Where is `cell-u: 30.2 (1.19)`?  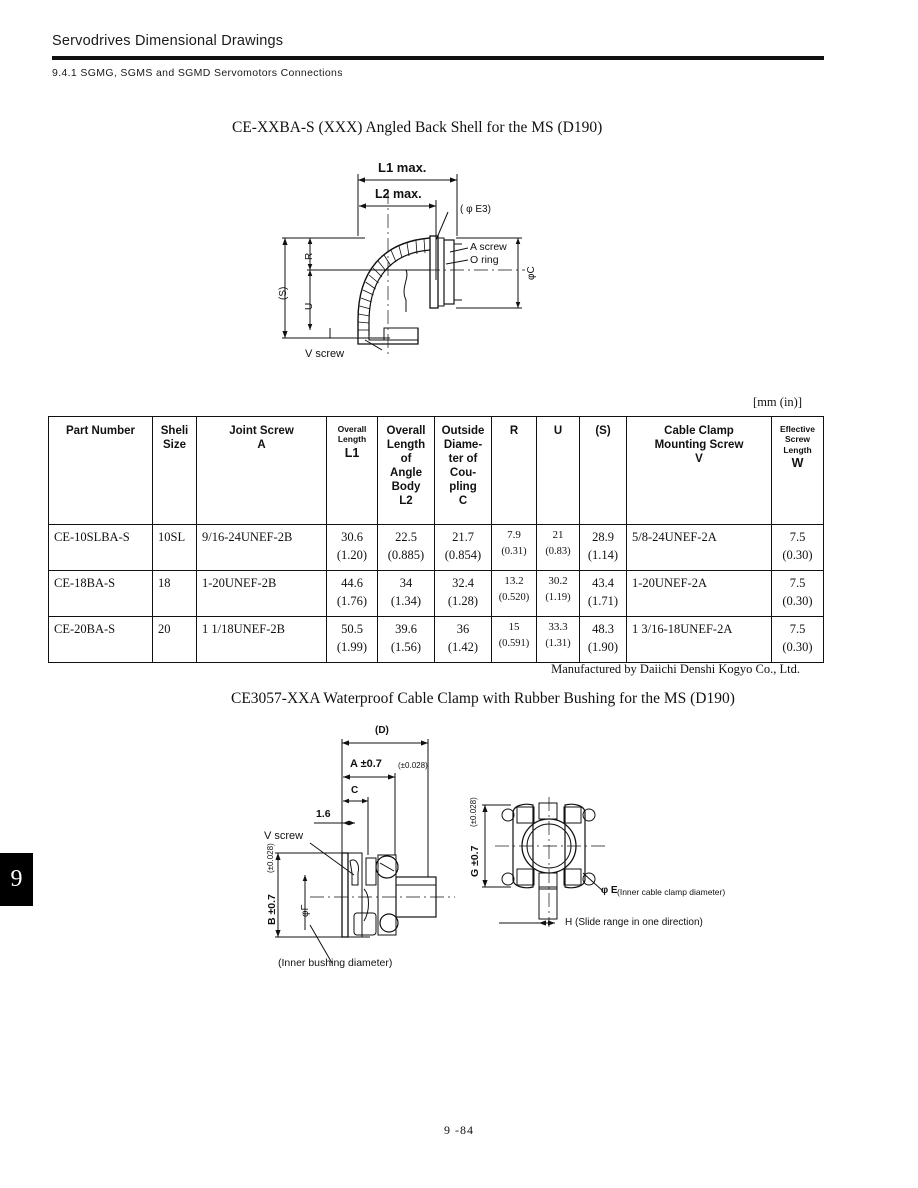 cell-u: 30.2 (1.19) is located at coordinates (558, 593).